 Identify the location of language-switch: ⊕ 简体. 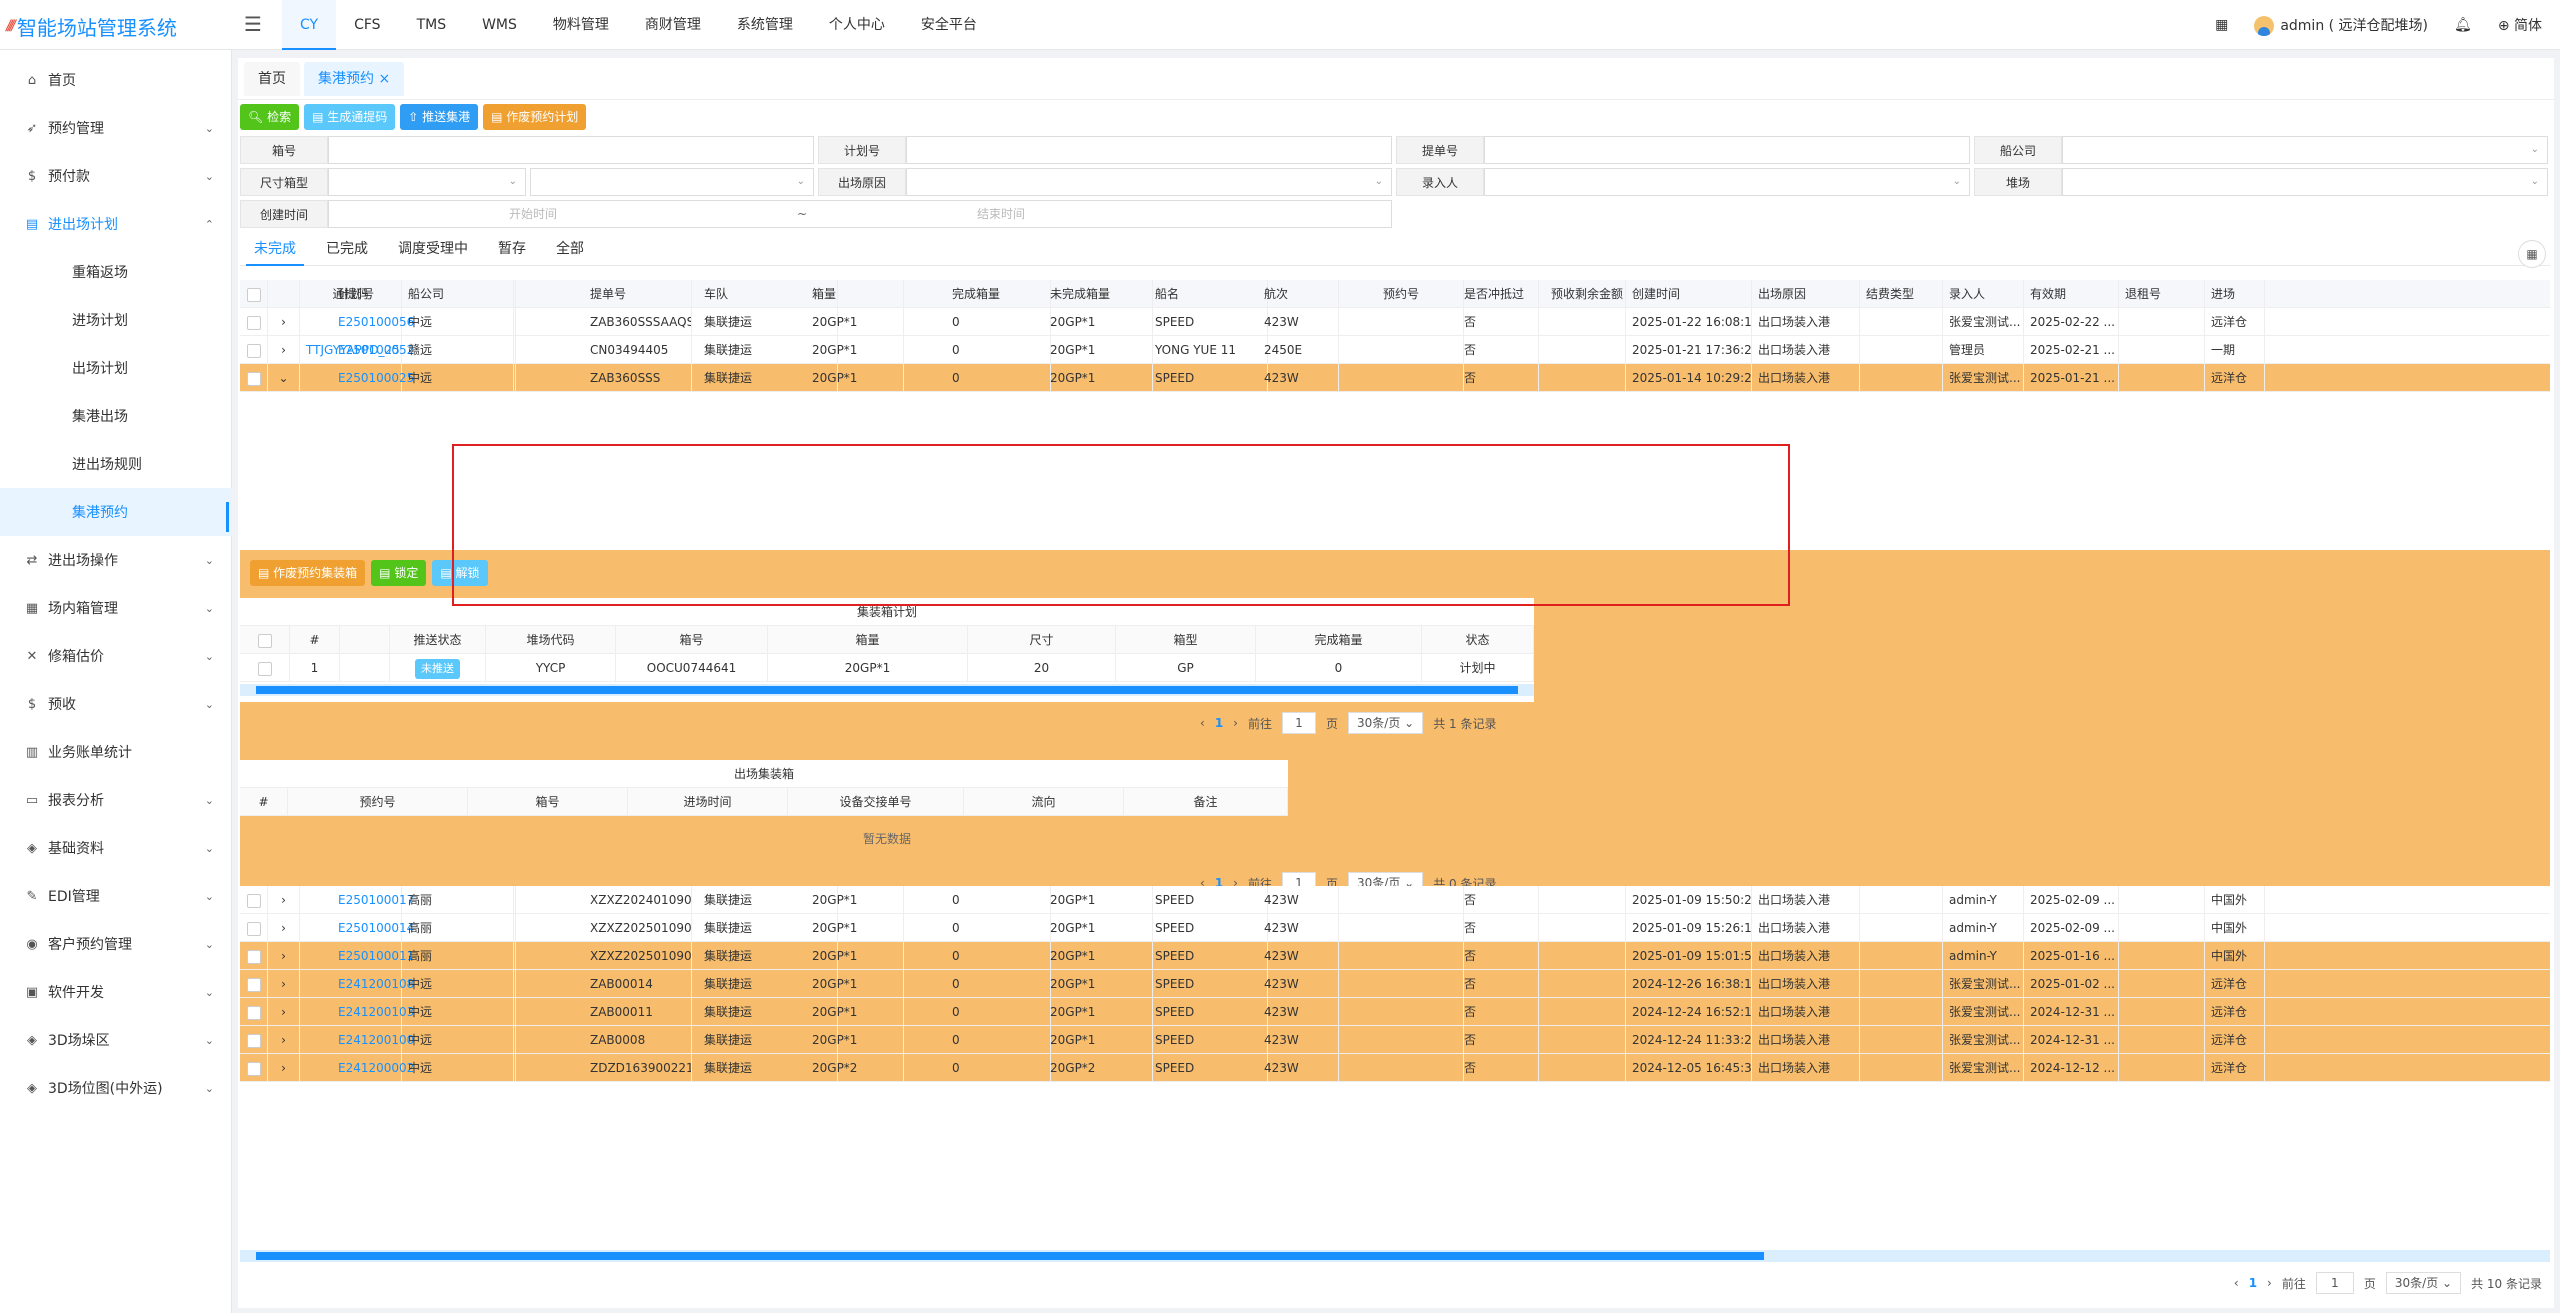
(2520, 25).